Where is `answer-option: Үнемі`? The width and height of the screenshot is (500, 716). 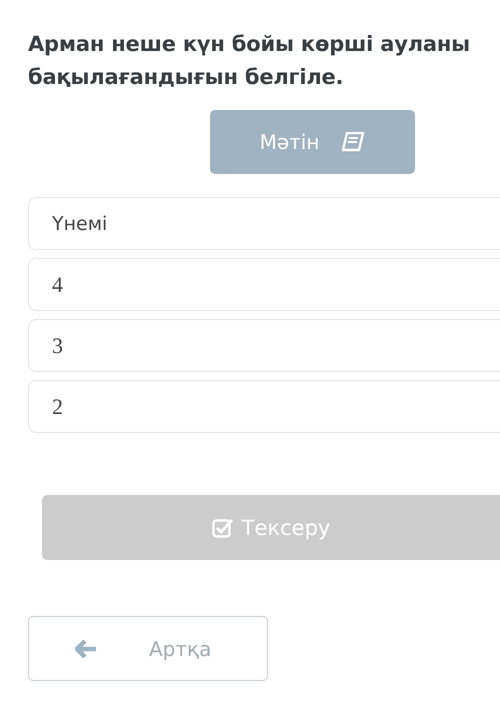
answer-option: Үнемі is located at coordinates (264, 223).